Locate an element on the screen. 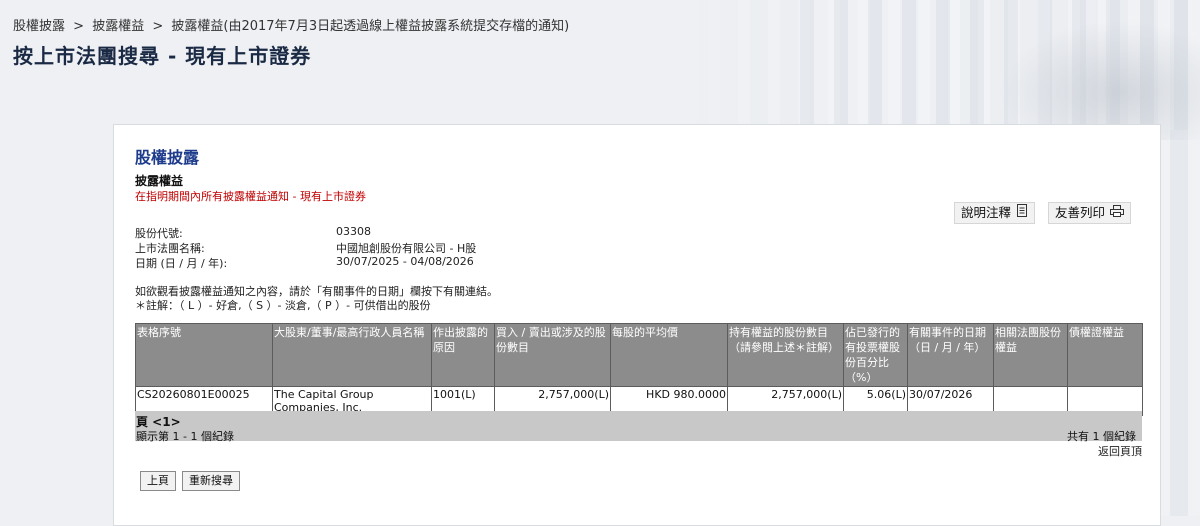  notes-button-label: 說明注釋 is located at coordinates (986, 212).